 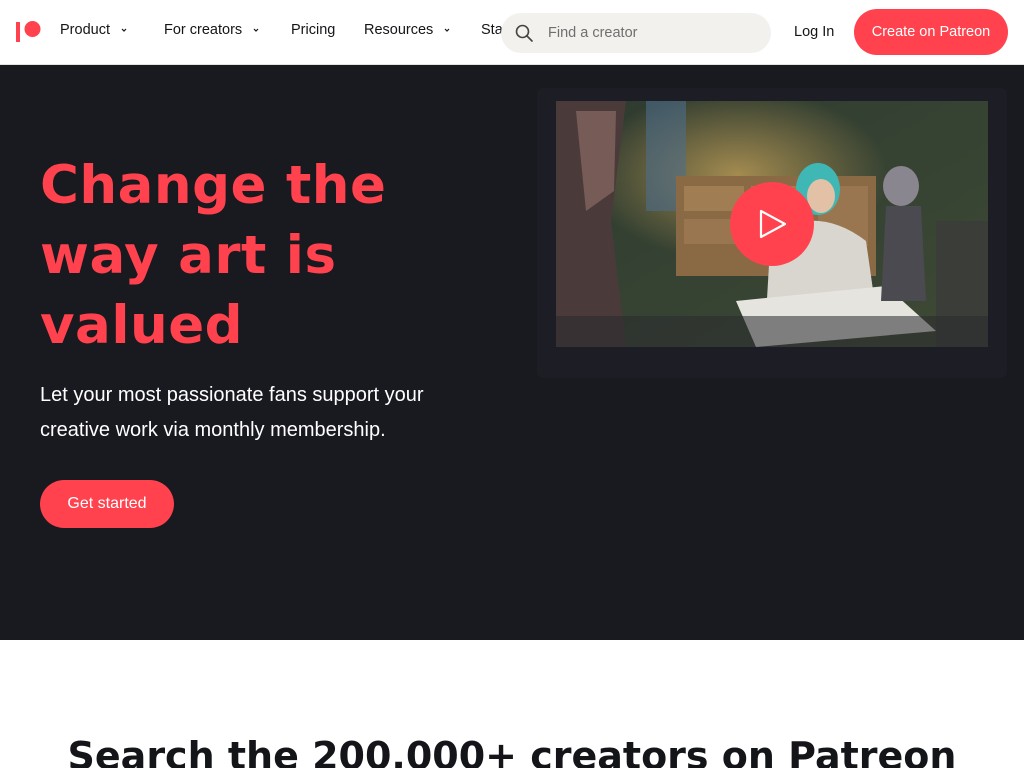 I want to click on hero-headline-line: Change the, so click(x=213, y=185).